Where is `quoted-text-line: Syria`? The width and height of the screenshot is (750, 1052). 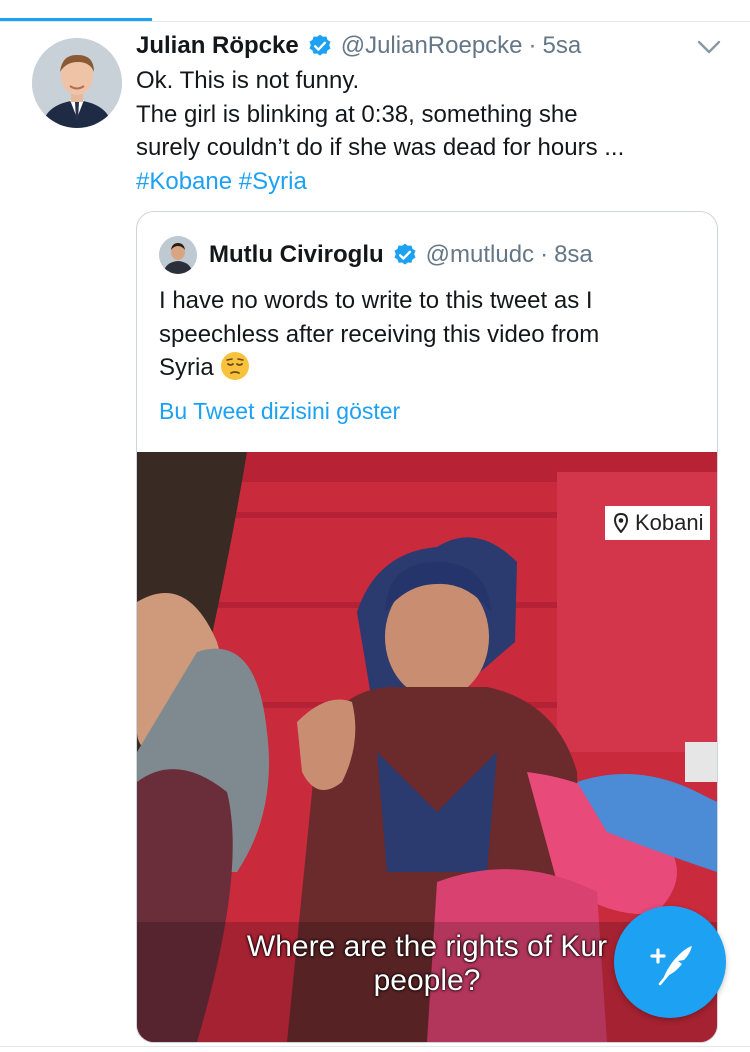 quoted-text-line: Syria is located at coordinates (186, 367).